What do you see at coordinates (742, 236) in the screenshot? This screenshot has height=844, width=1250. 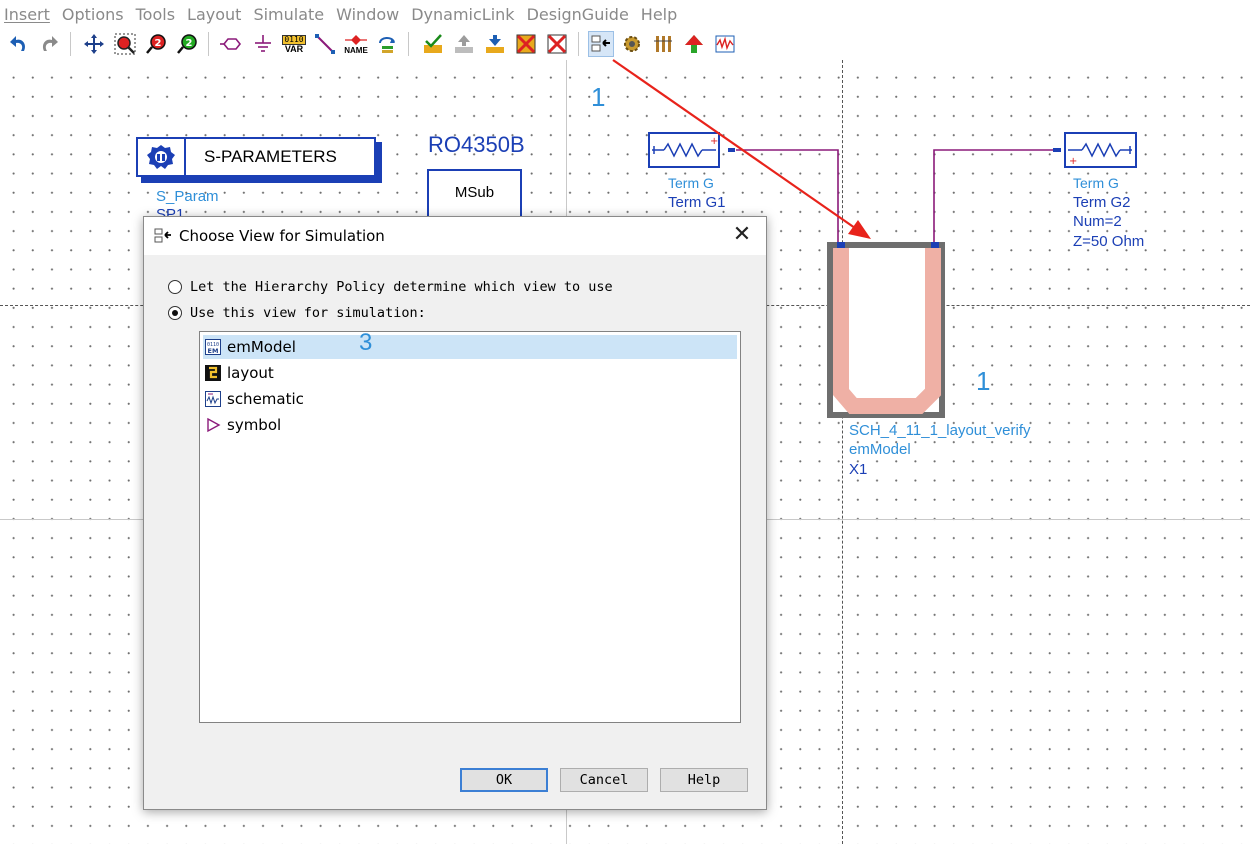 I see `close-icon: ✕` at bounding box center [742, 236].